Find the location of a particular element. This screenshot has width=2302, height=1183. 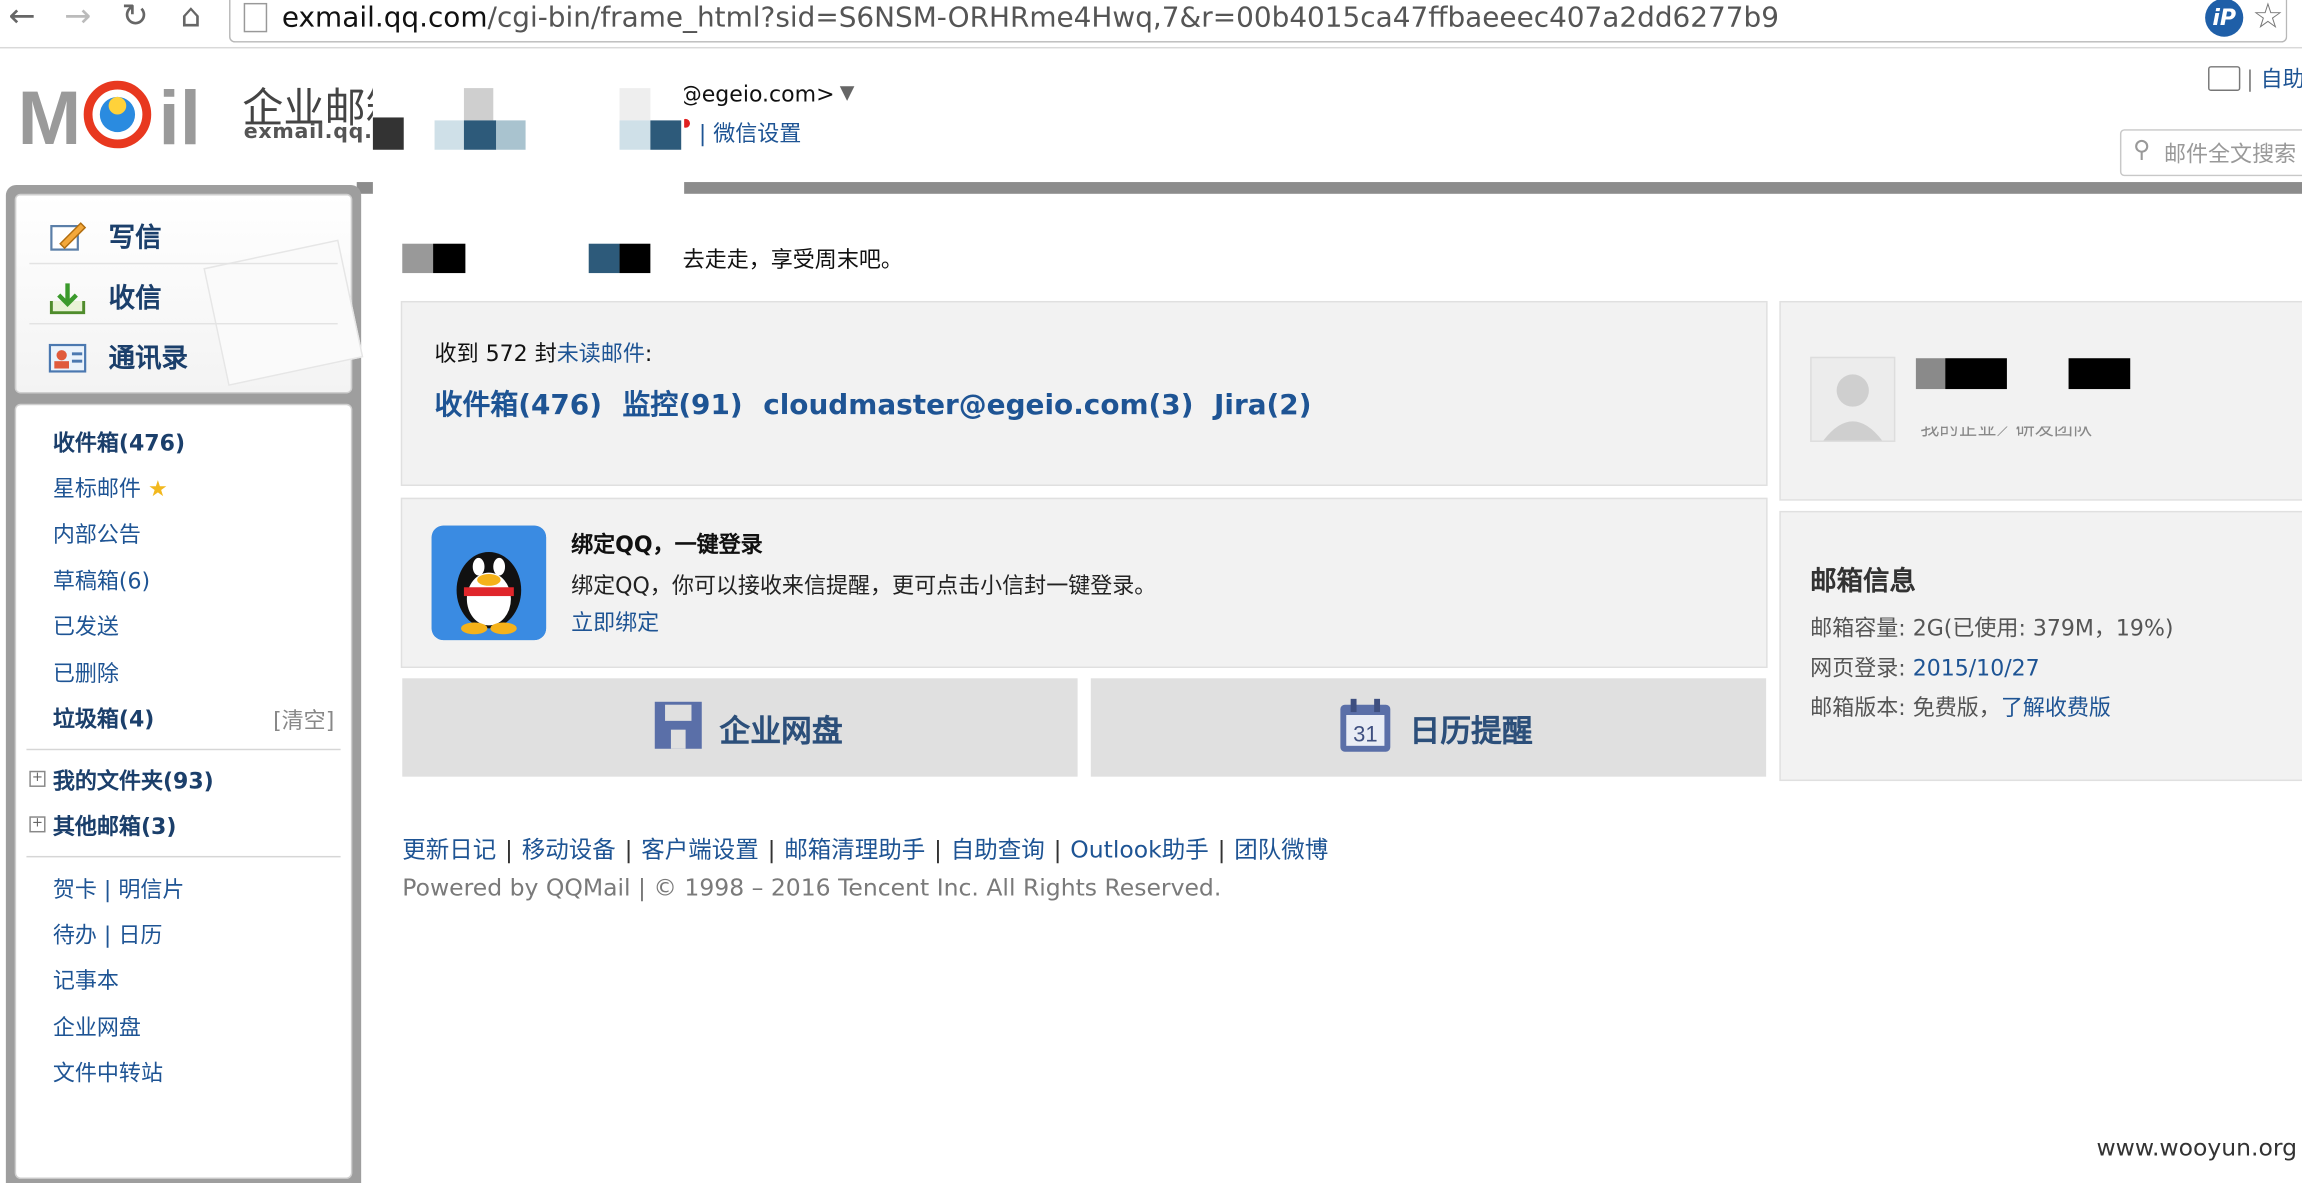

netdisk-button: 企业网盘 is located at coordinates (740, 727).